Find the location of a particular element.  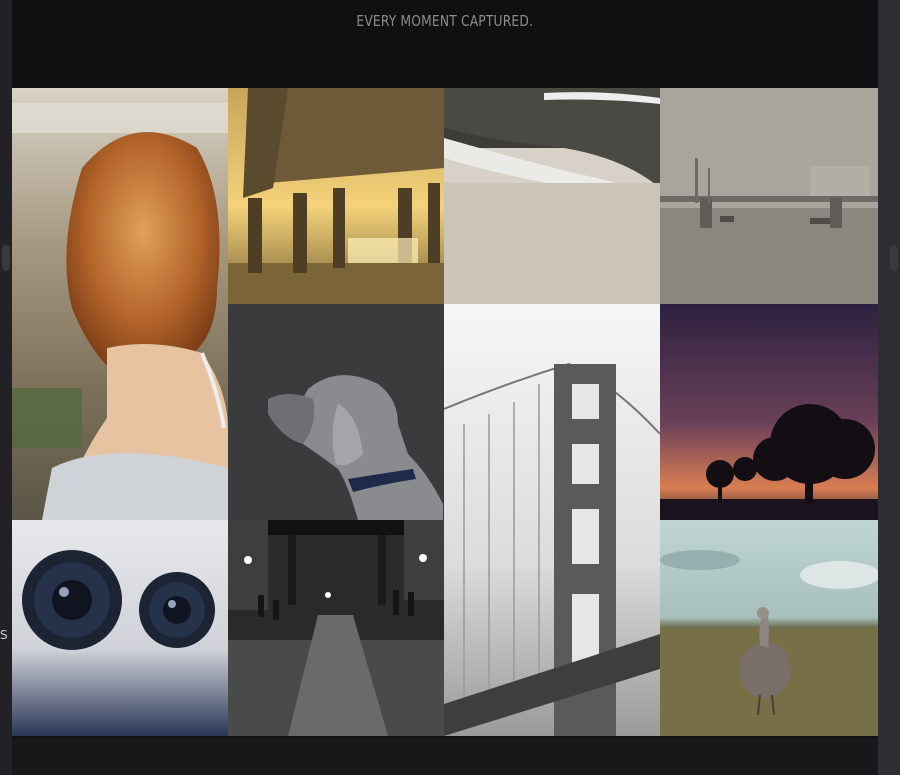

photo-tile-sunset is located at coordinates (769, 412).